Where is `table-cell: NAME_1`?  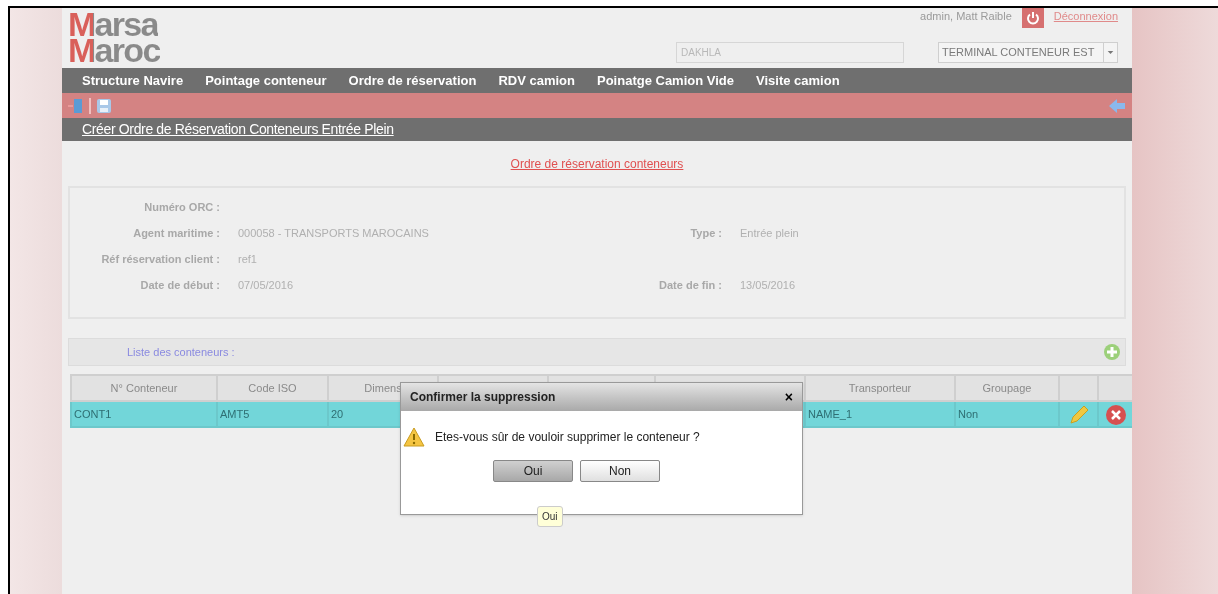
table-cell: NAME_1 is located at coordinates (880, 414).